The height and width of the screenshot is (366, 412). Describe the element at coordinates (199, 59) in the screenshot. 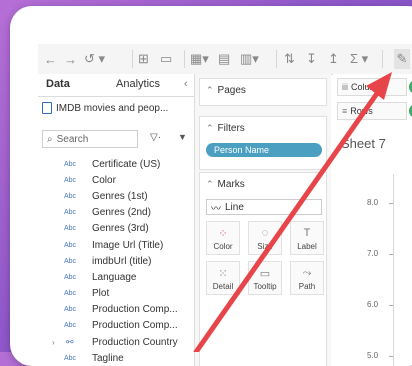

I see `chart-icon: ▦▾` at that location.